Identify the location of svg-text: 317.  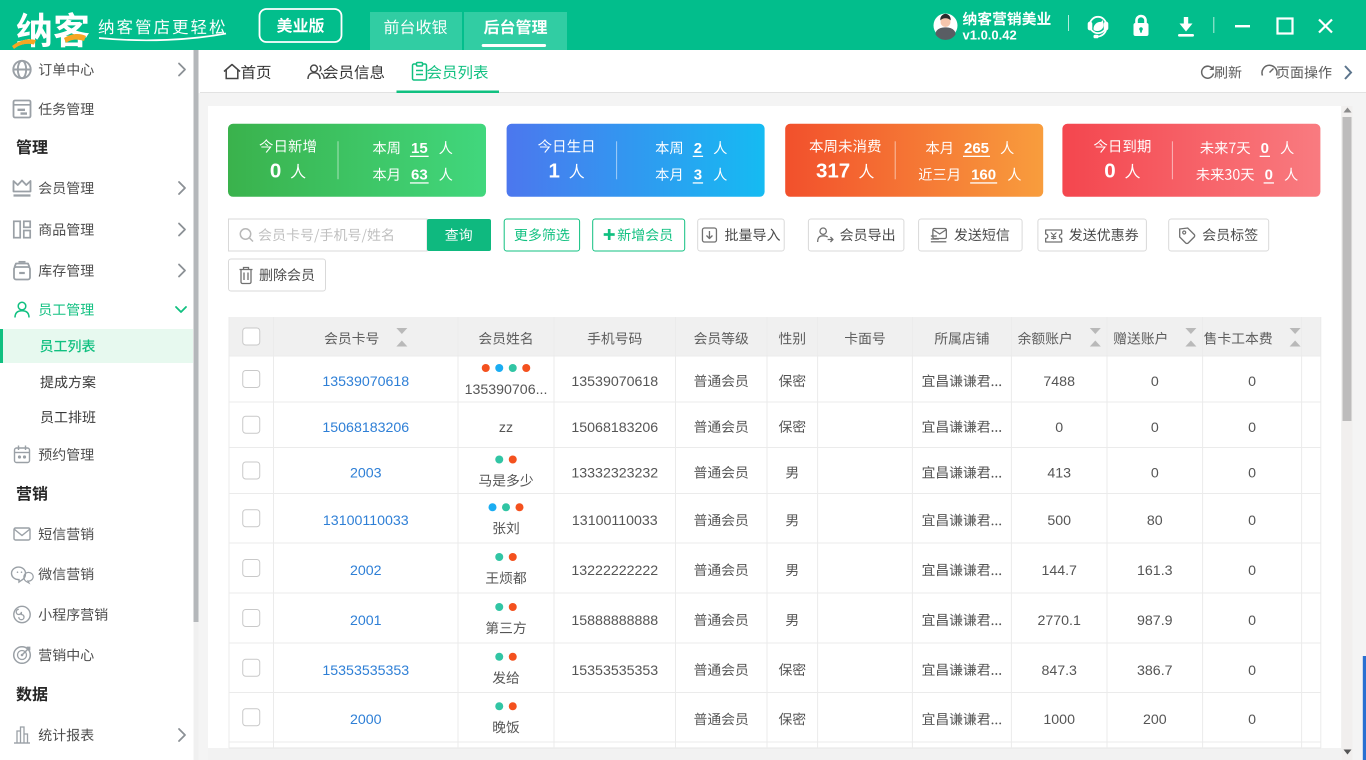
(833, 171).